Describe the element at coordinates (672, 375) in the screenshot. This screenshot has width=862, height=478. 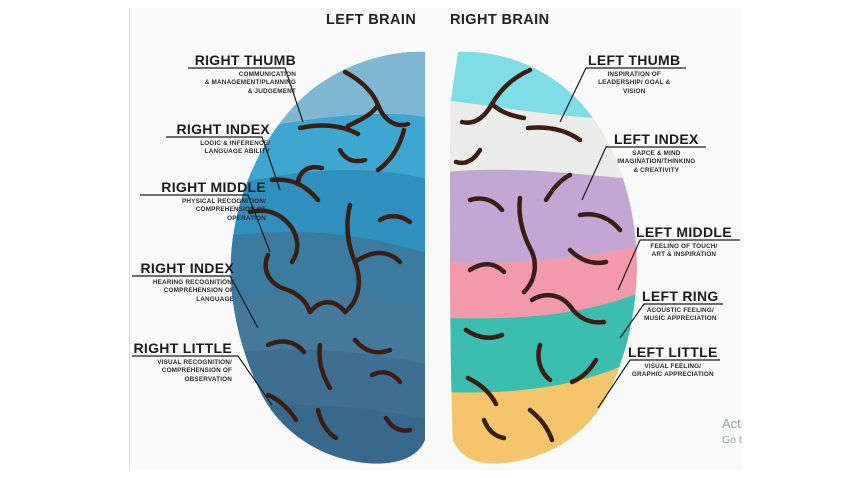
I see `desc-line: GRAPHIC APPRECIATION` at that location.